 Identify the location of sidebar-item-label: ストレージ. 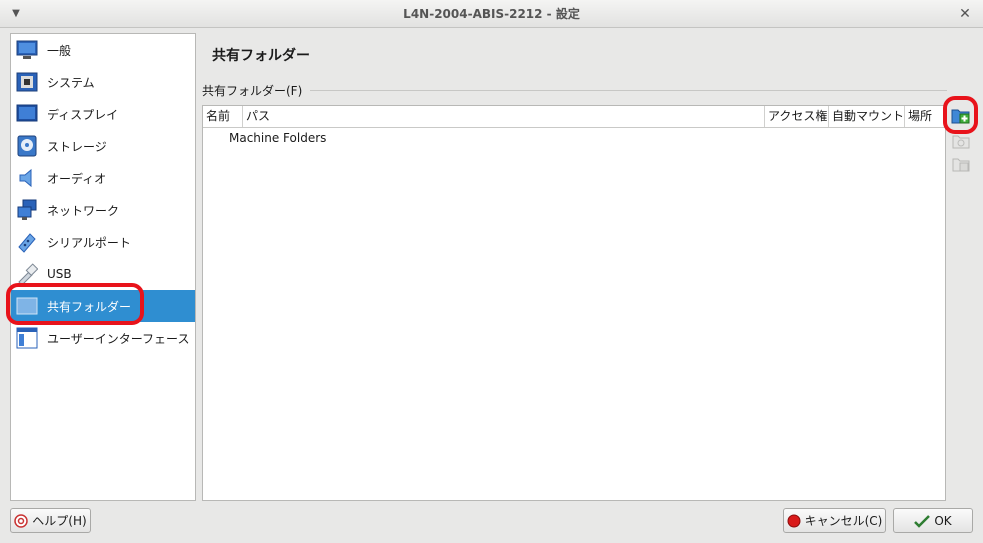
(77, 146).